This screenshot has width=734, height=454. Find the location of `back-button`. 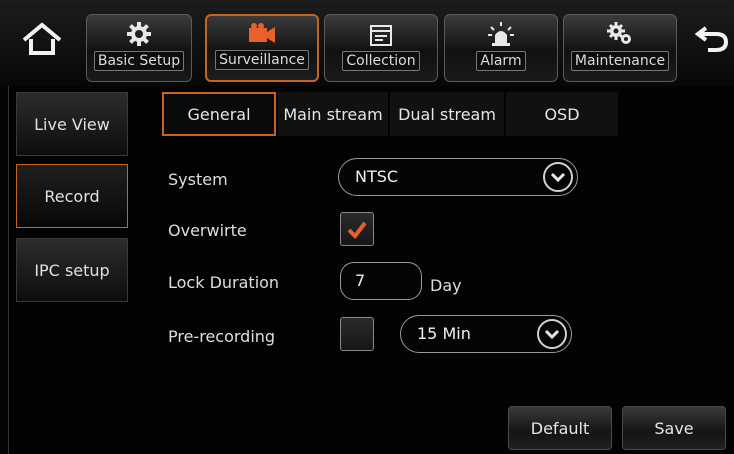

back-button is located at coordinates (712, 38).